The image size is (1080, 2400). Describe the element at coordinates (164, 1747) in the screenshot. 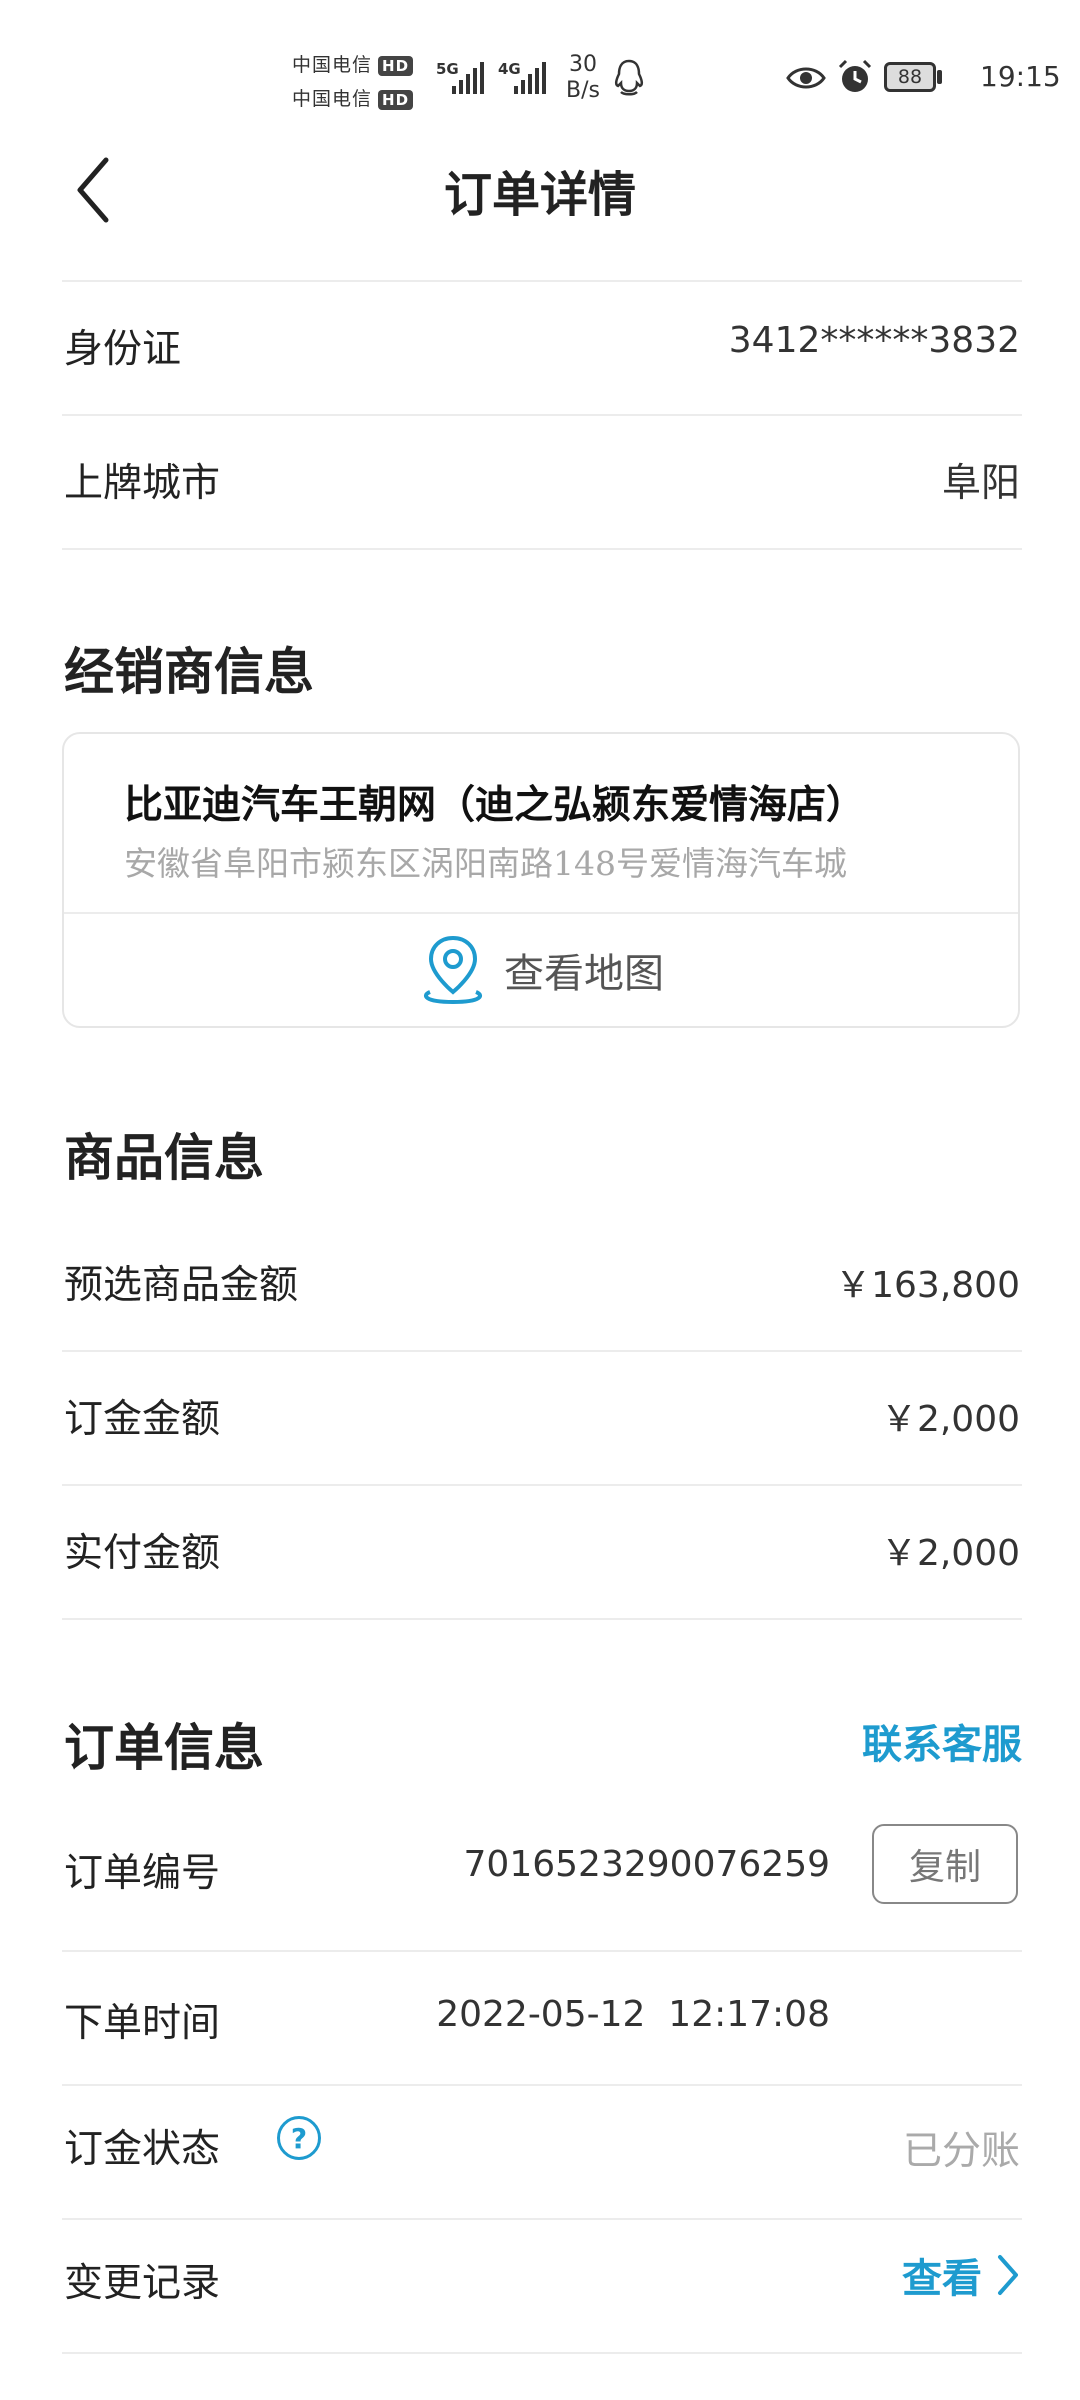

I see `order-section-title: 订单信息` at that location.